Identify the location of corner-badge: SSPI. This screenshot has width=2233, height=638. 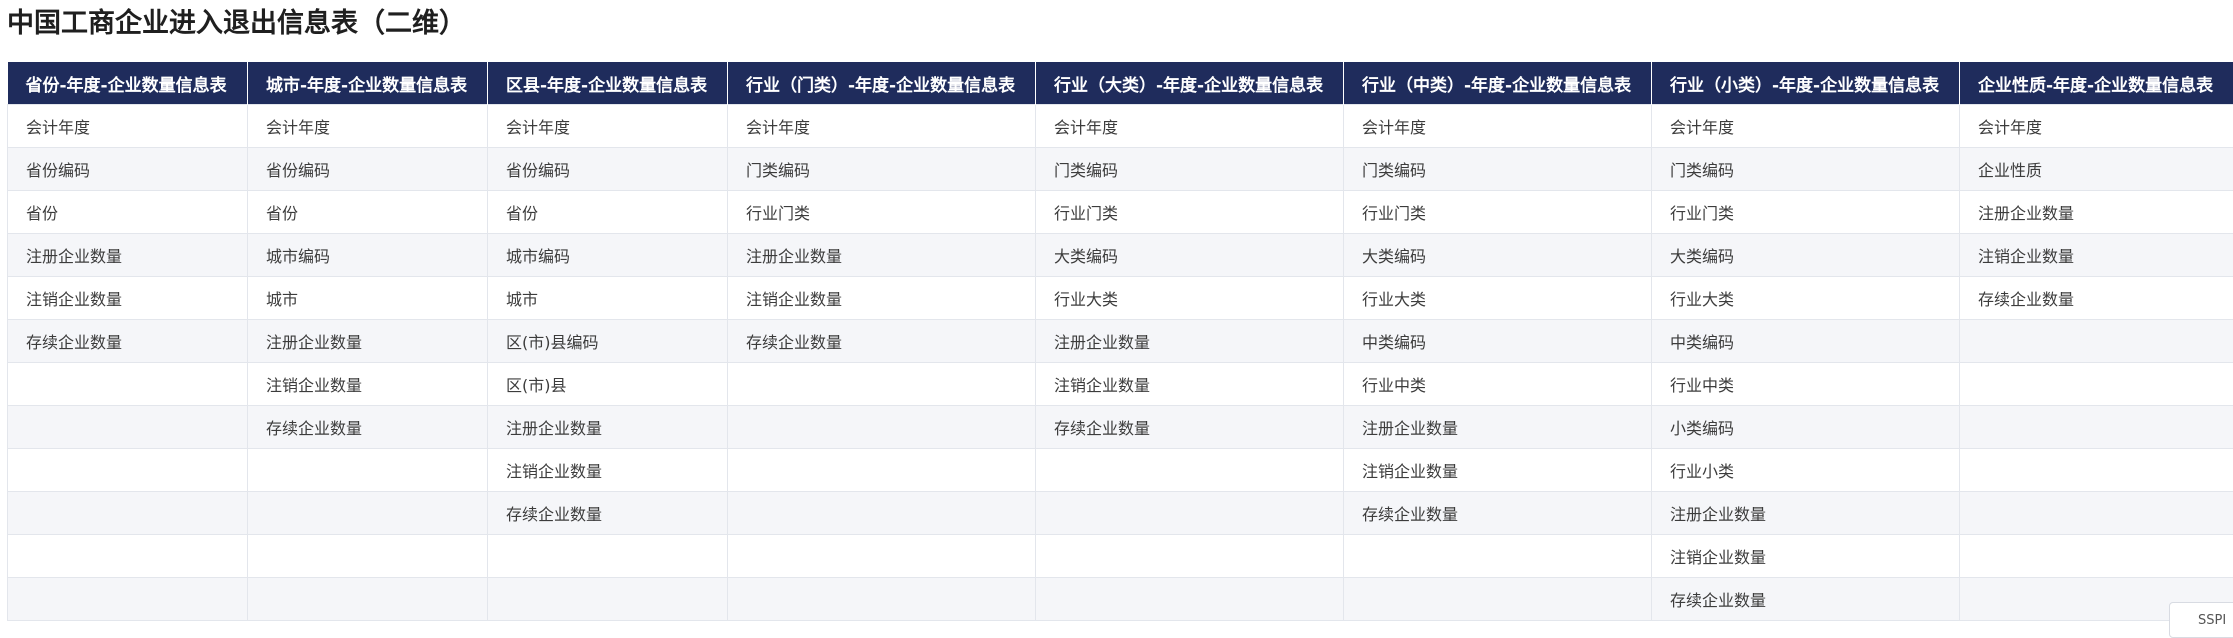
(2201, 620).